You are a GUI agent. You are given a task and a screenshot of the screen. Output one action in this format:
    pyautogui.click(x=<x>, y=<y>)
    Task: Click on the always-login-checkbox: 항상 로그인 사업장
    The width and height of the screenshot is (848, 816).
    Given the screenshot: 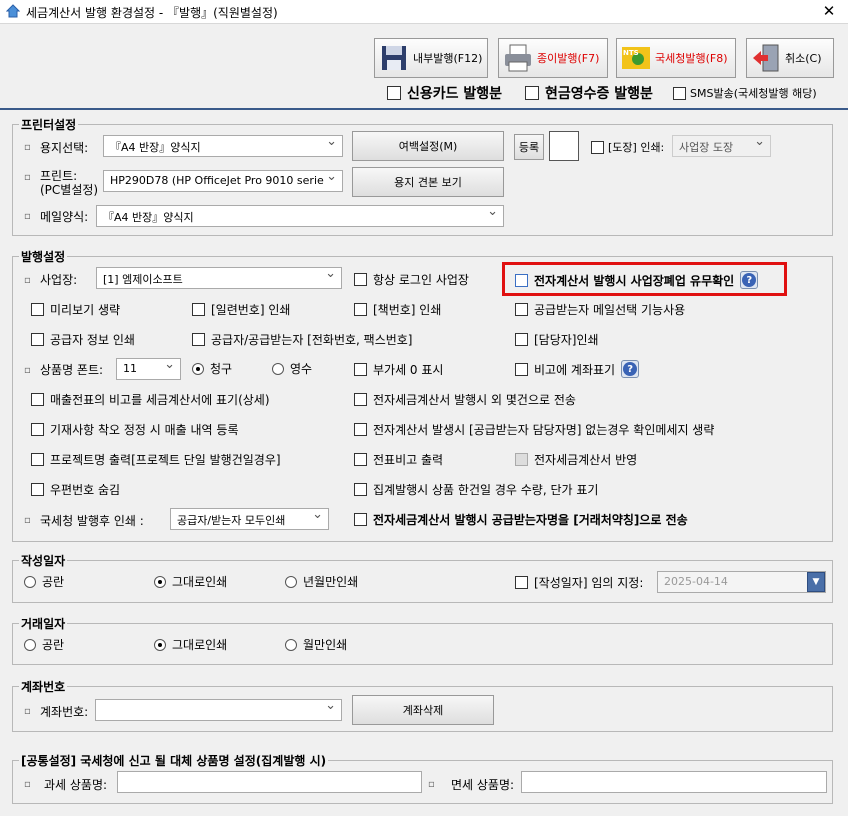 What is the action you would take?
    pyautogui.click(x=411, y=279)
    